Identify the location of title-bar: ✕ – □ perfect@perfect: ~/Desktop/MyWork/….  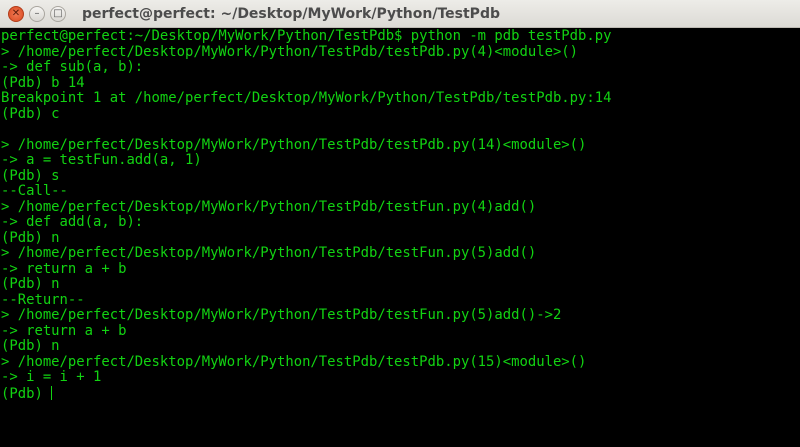
(400, 14).